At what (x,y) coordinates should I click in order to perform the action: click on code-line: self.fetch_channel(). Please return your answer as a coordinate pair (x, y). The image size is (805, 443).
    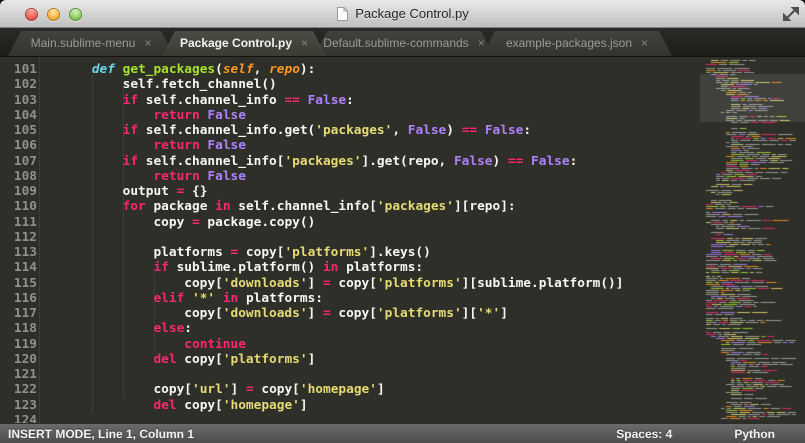
    Looking at the image, I should click on (342, 84).